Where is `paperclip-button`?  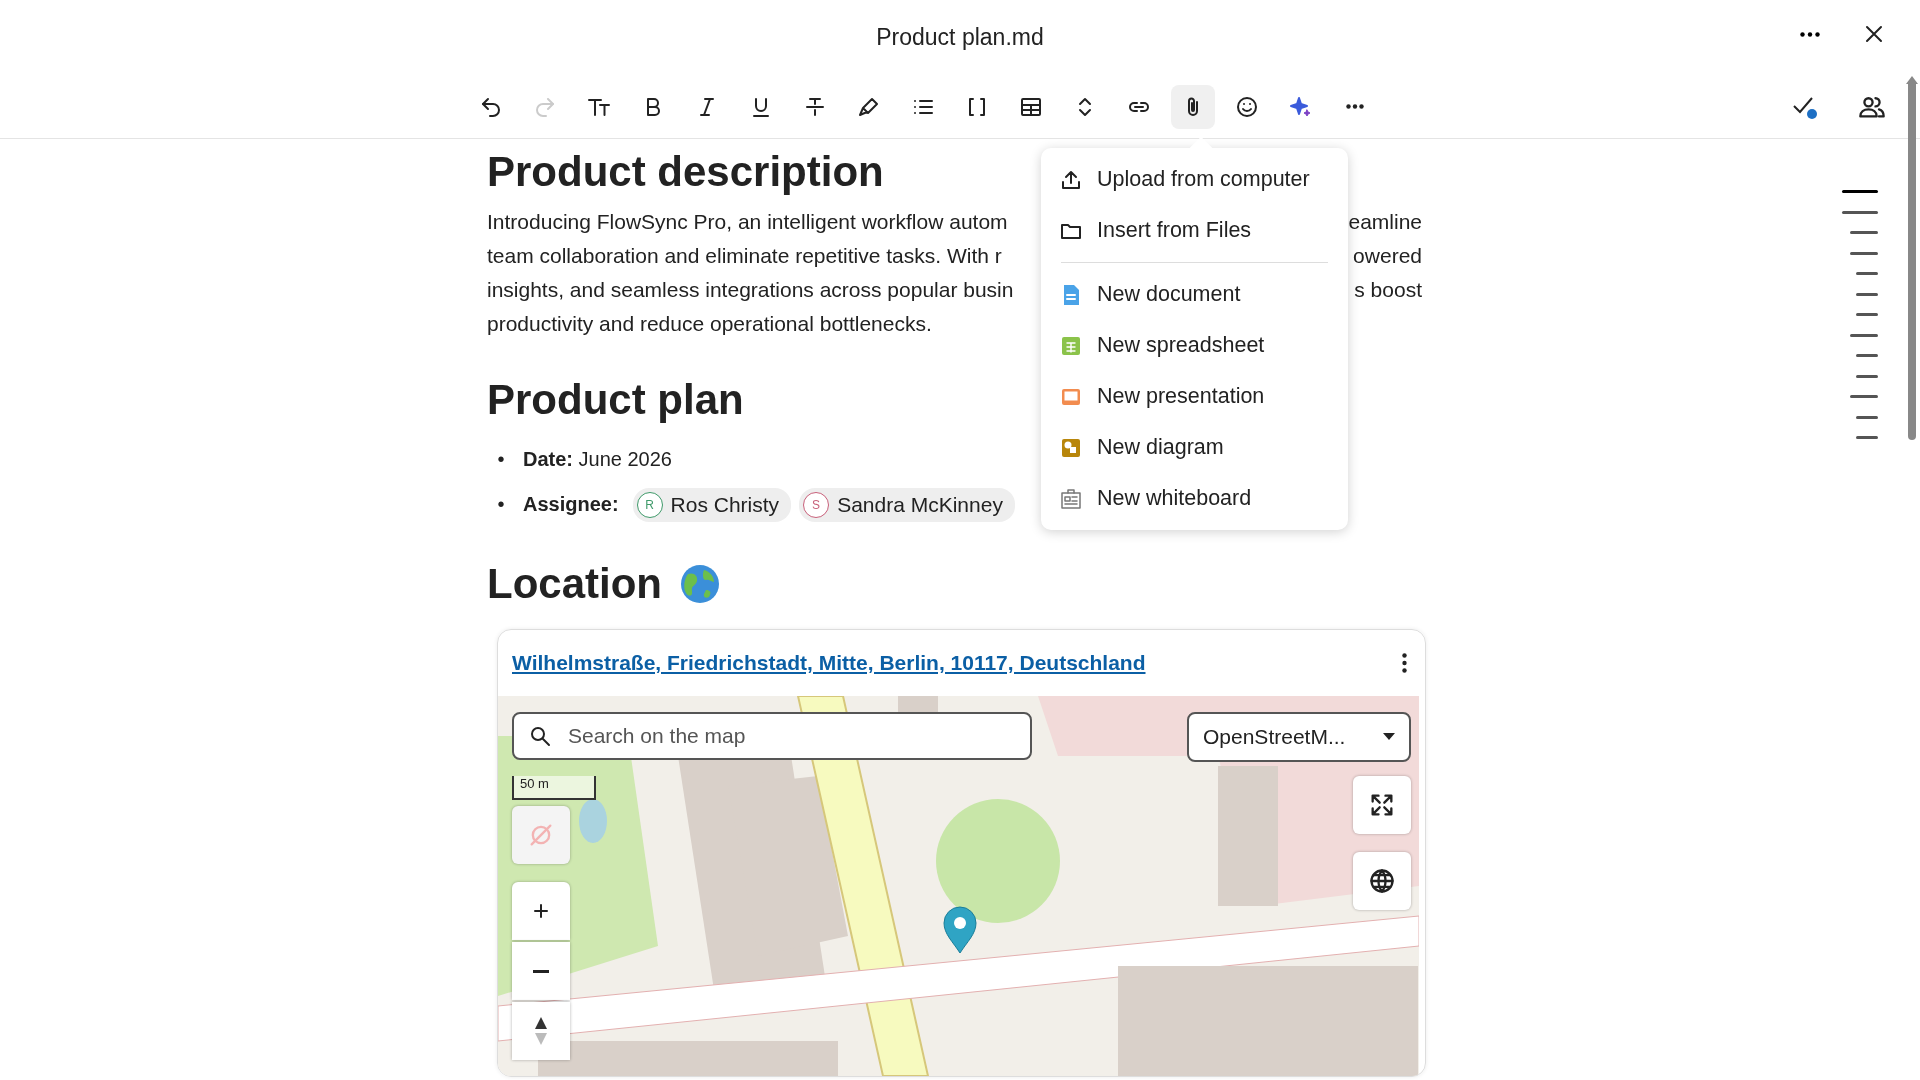
paperclip-button is located at coordinates (1193, 106).